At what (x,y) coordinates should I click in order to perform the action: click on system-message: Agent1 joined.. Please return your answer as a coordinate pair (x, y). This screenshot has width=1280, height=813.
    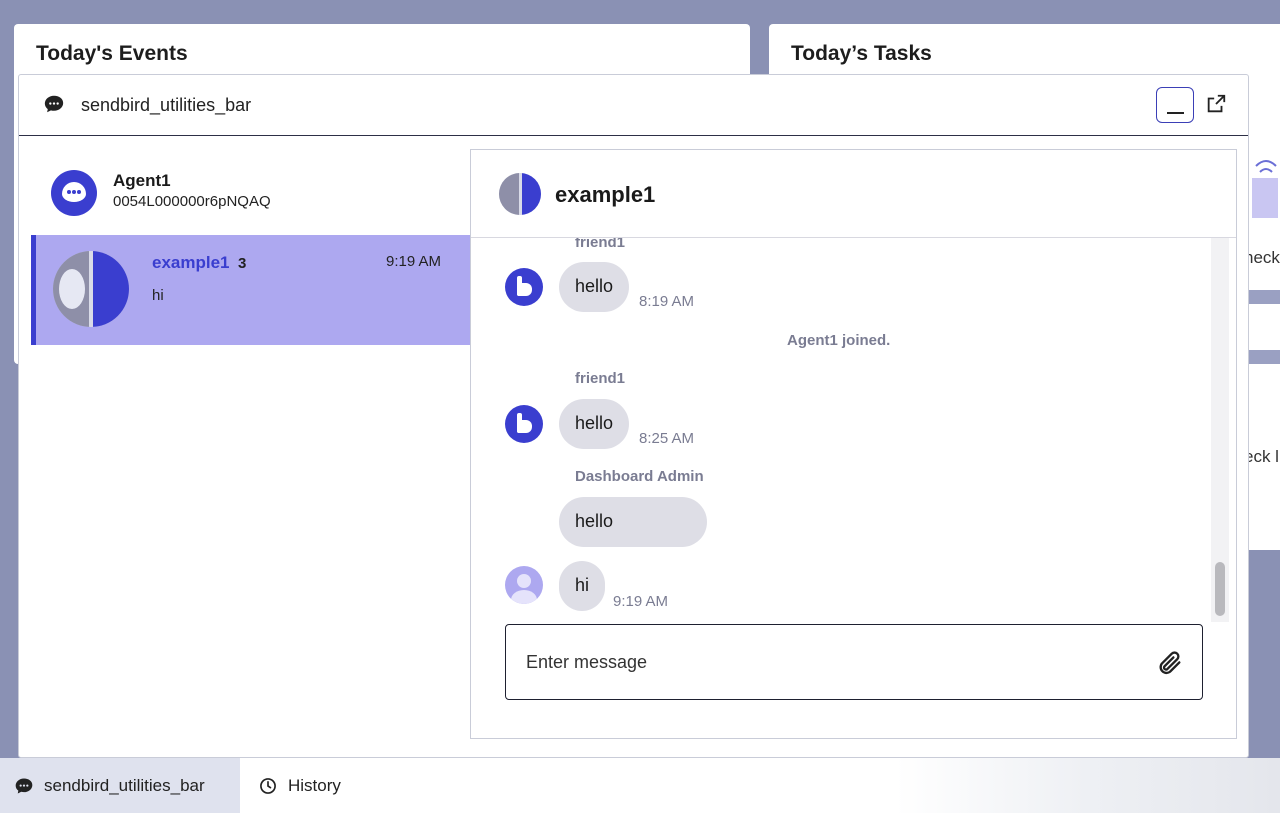
    Looking at the image, I should click on (839, 340).